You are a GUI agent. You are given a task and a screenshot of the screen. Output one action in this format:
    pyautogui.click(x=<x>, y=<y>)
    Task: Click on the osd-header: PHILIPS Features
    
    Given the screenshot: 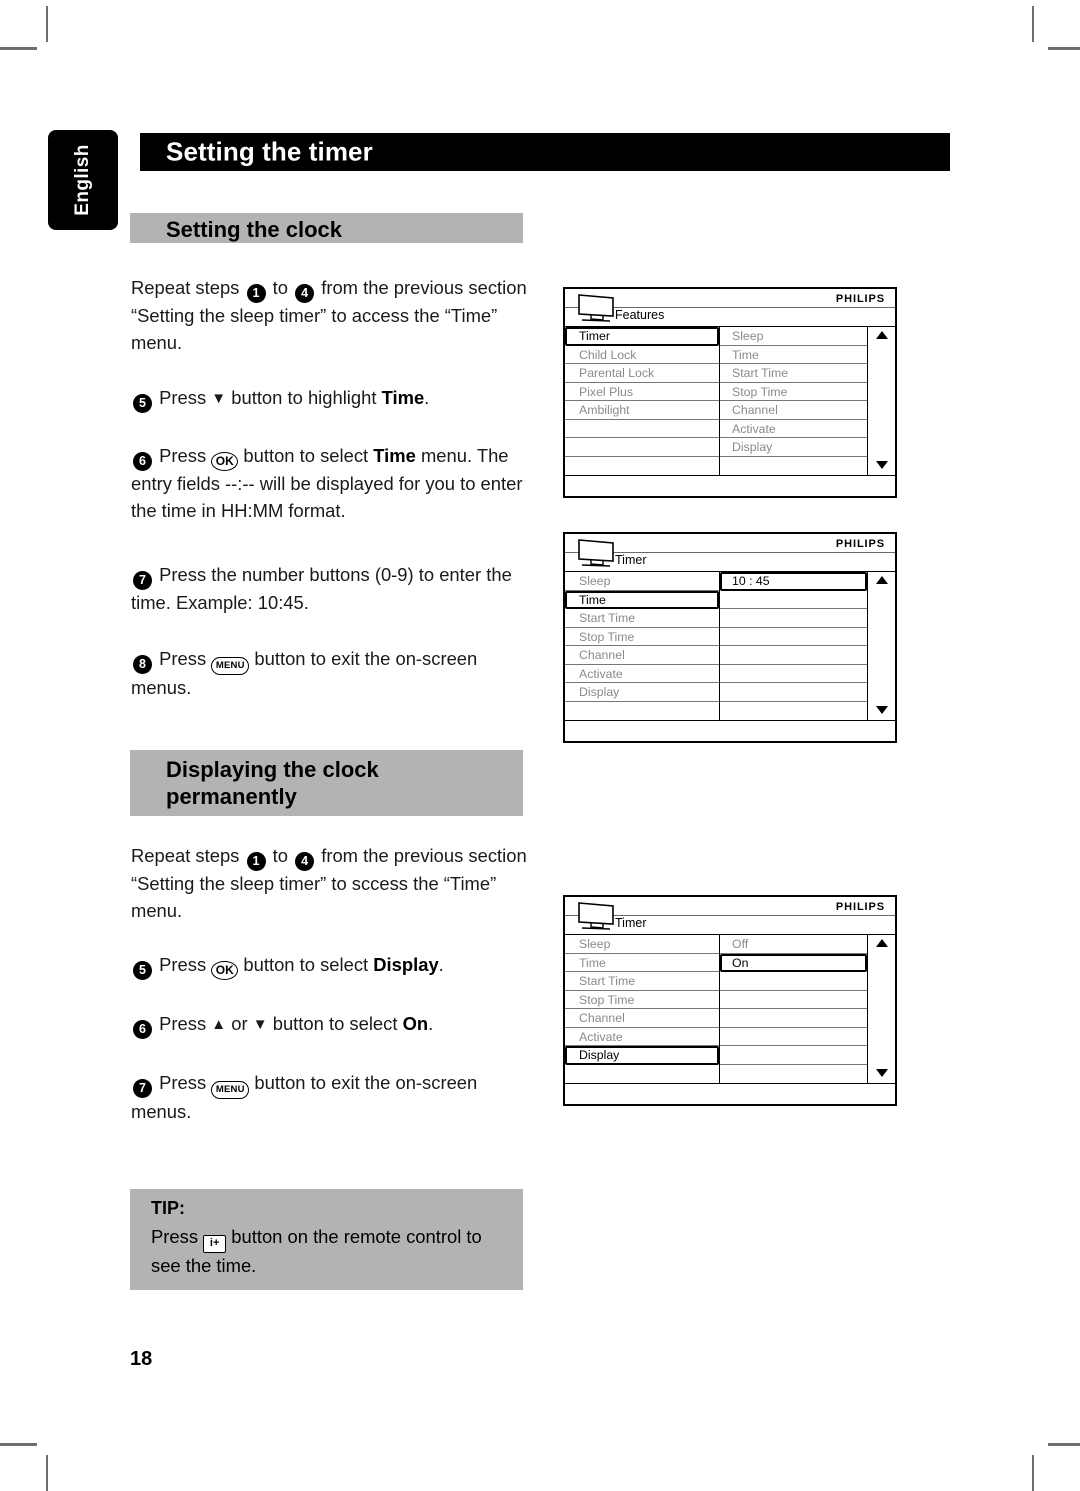 What is the action you would take?
    pyautogui.click(x=730, y=308)
    